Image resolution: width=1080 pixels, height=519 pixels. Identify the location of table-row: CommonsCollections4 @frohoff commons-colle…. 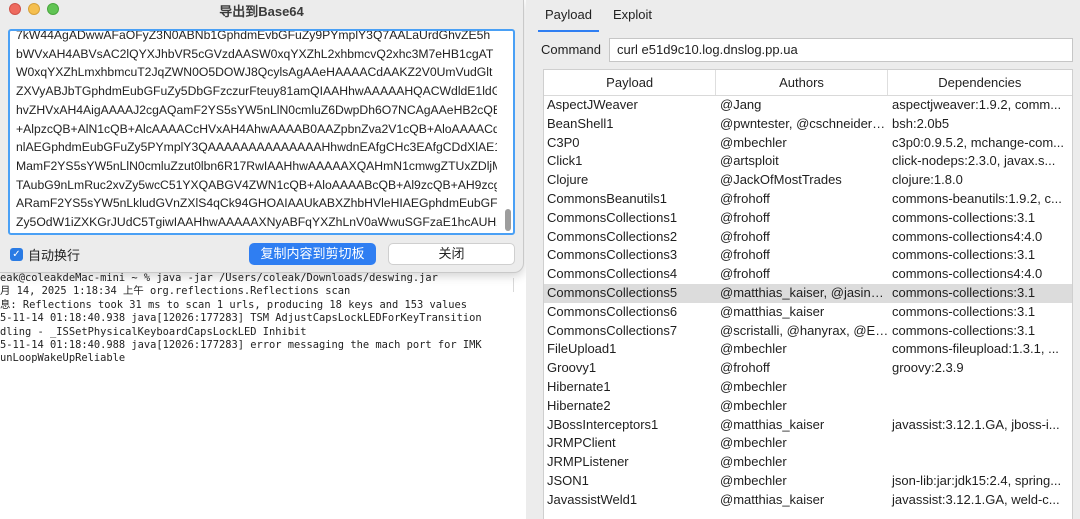
(808, 274).